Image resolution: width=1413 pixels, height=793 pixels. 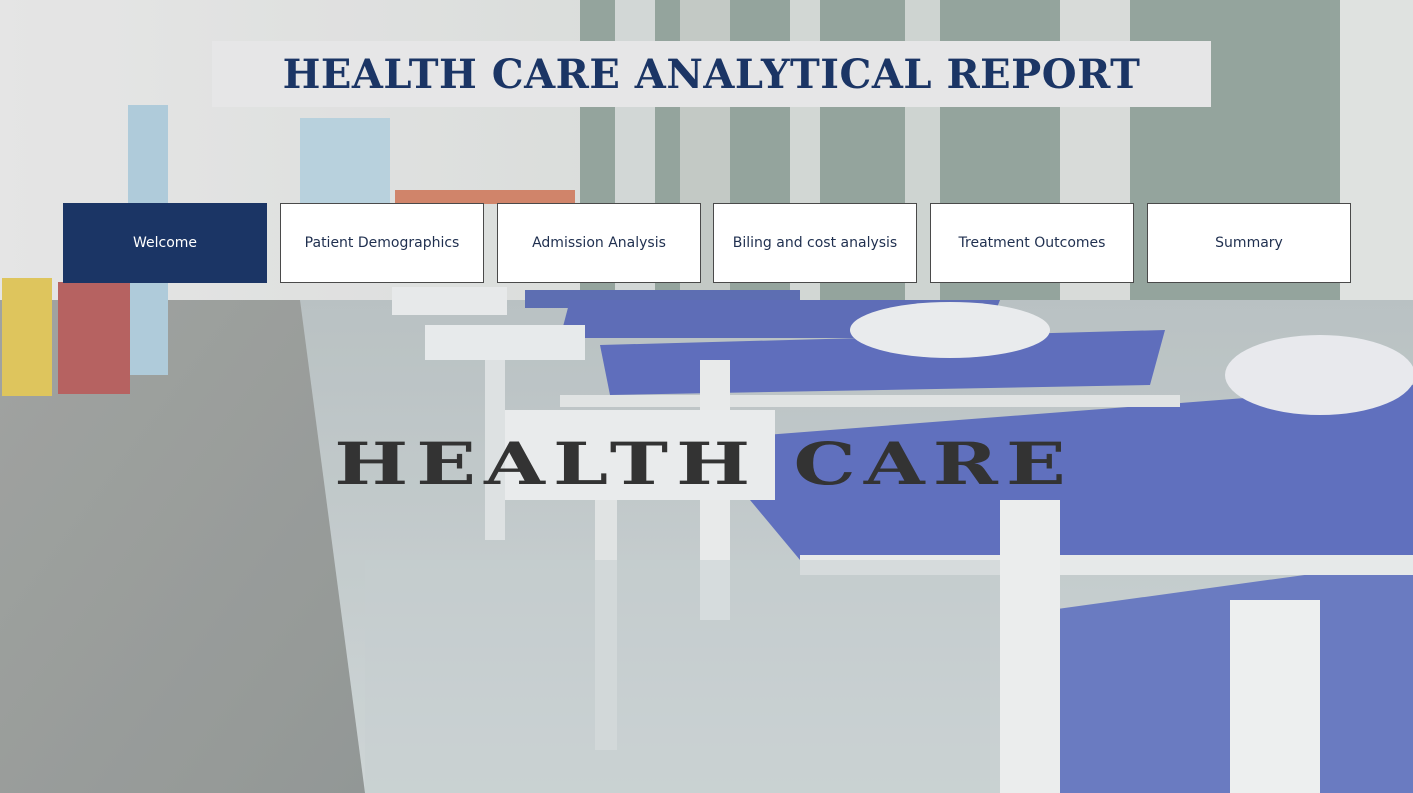 What do you see at coordinates (1249, 243) in the screenshot?
I see `nav-button-summary: Summary` at bounding box center [1249, 243].